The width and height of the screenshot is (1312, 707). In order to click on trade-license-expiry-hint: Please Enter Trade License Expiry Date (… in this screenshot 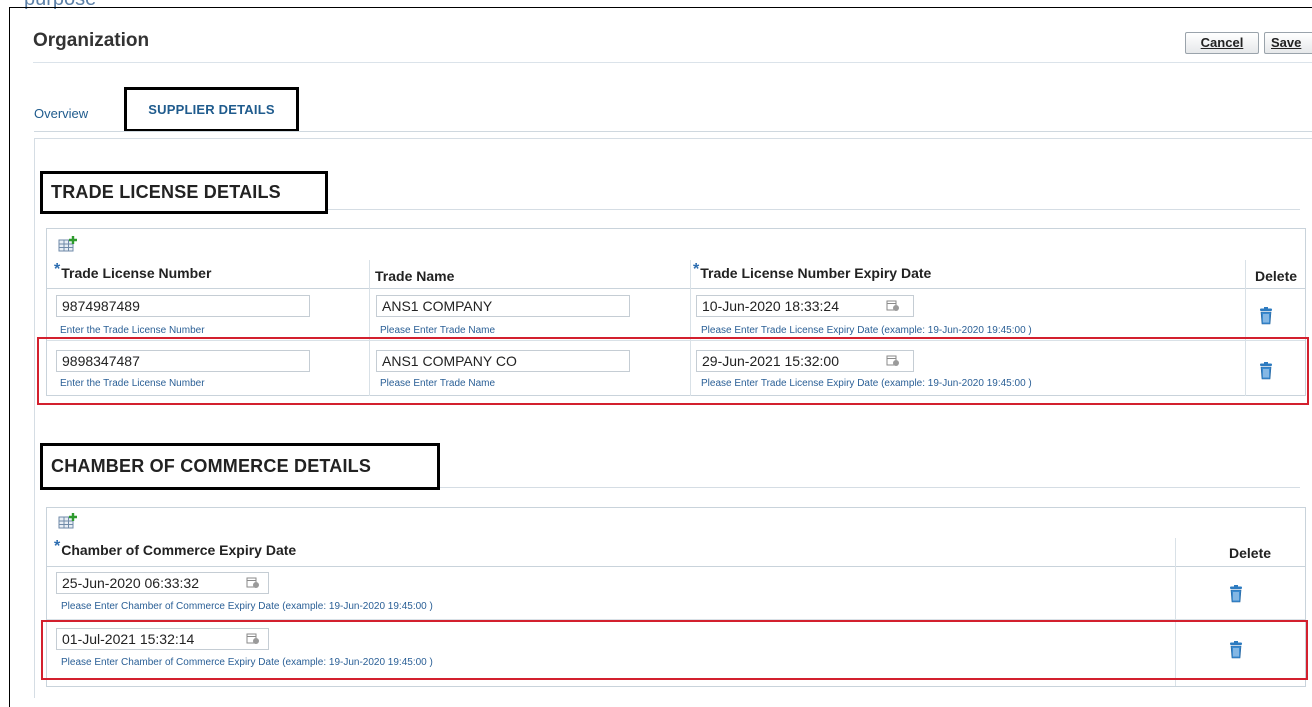, I will do `click(866, 330)`.